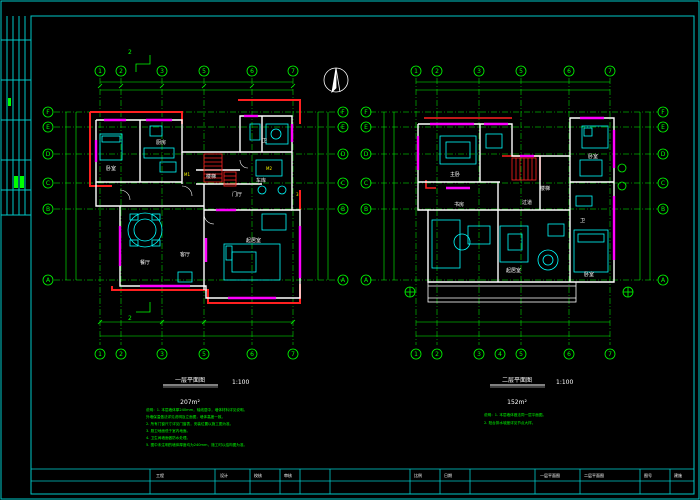 The image size is (700, 500). I want to click on plan2-axis-left-D: D, so click(366, 154).